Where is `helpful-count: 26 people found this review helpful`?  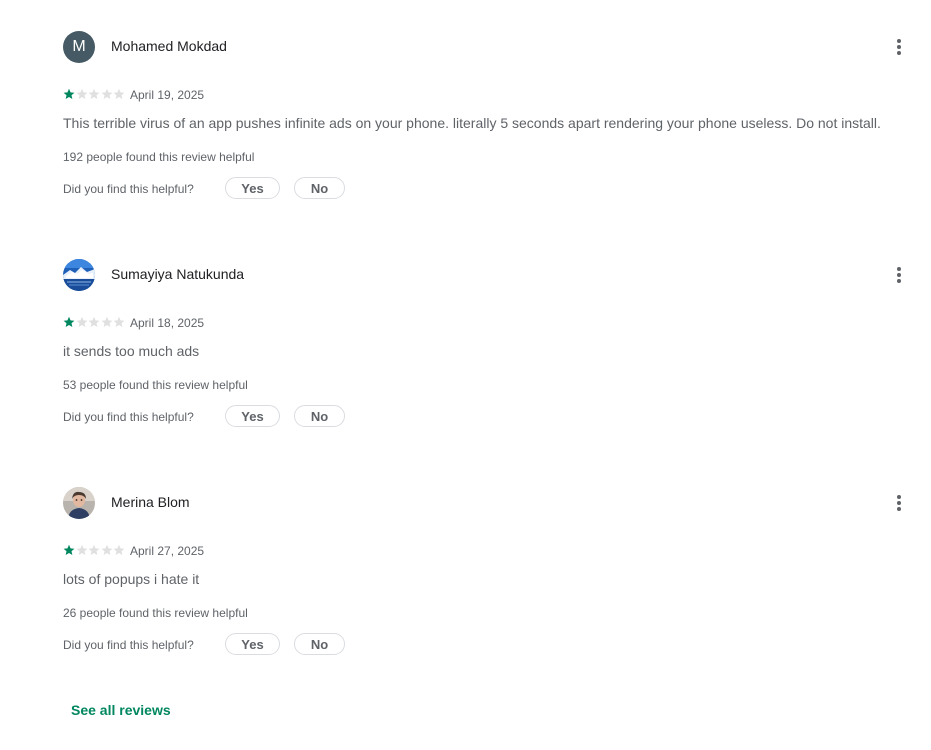 helpful-count: 26 people found this review helpful is located at coordinates (155, 613).